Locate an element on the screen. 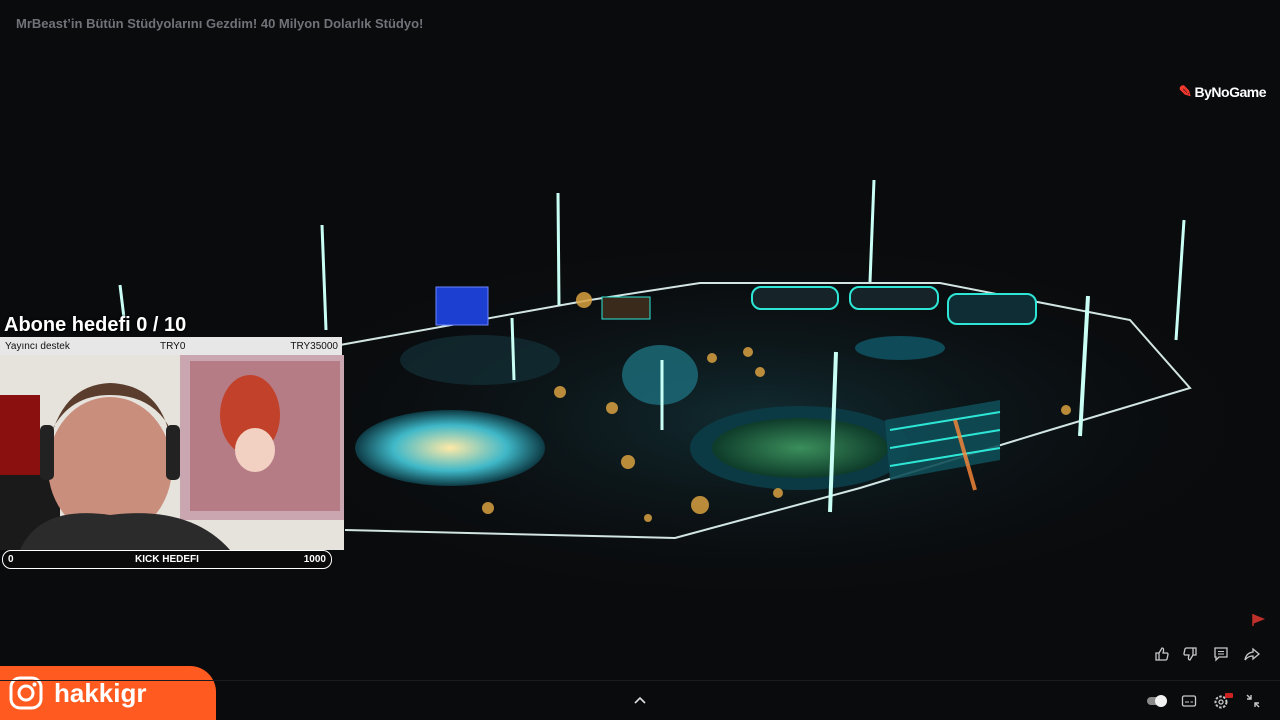 Image resolution: width=1280 pixels, height=720 pixels. donation-label: Yayıncı destek is located at coordinates (37, 346).